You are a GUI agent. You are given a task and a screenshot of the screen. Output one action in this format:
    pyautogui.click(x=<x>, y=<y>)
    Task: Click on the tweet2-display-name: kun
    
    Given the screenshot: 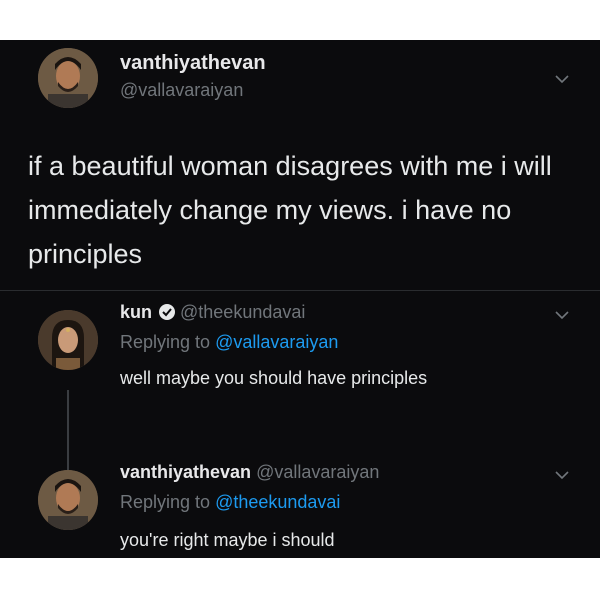 What is the action you would take?
    pyautogui.click(x=136, y=312)
    